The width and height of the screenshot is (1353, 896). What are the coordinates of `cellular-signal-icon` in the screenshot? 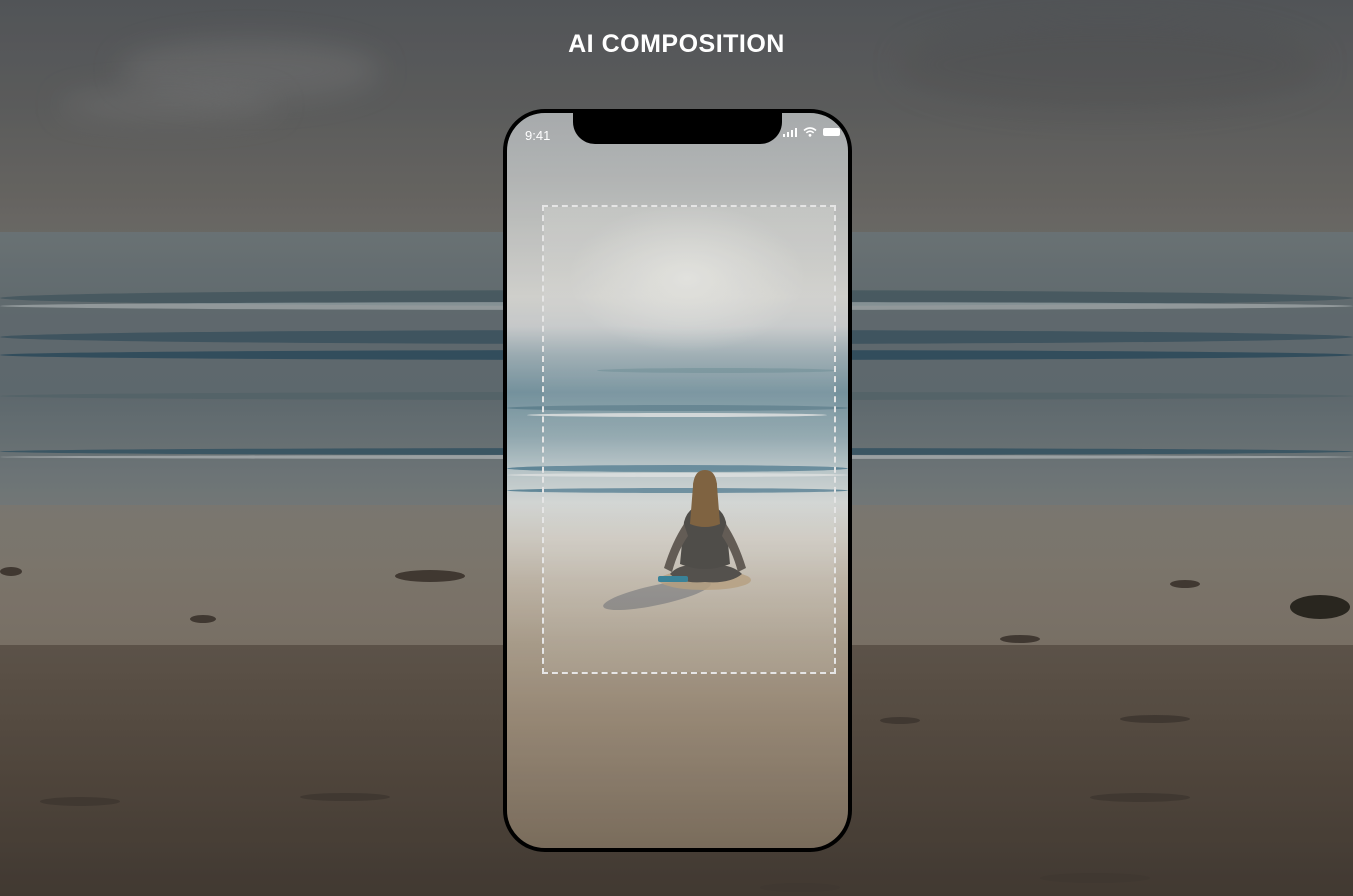 It's located at (789, 132).